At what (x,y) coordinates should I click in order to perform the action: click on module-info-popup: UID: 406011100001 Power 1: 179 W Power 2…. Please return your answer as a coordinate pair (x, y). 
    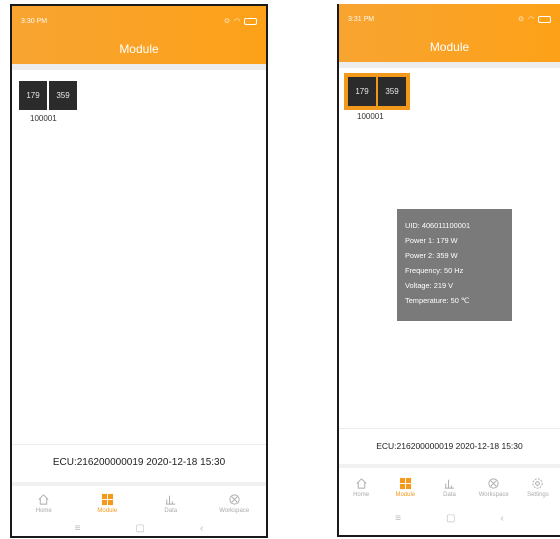
    Looking at the image, I should click on (454, 265).